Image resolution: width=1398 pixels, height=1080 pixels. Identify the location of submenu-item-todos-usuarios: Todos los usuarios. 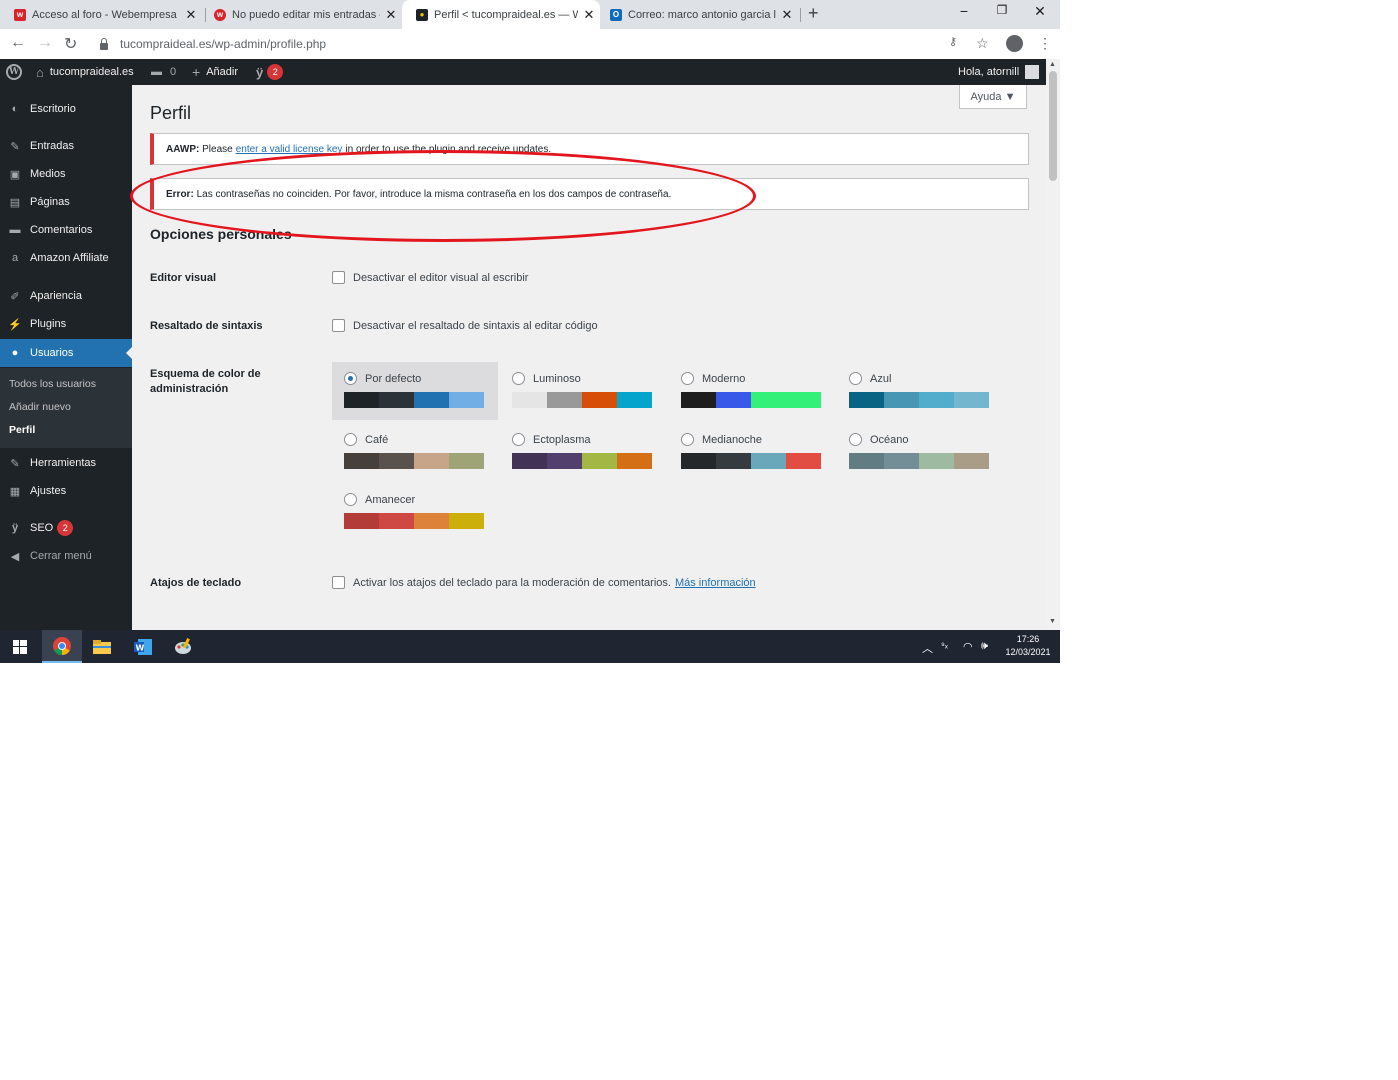
(52, 384).